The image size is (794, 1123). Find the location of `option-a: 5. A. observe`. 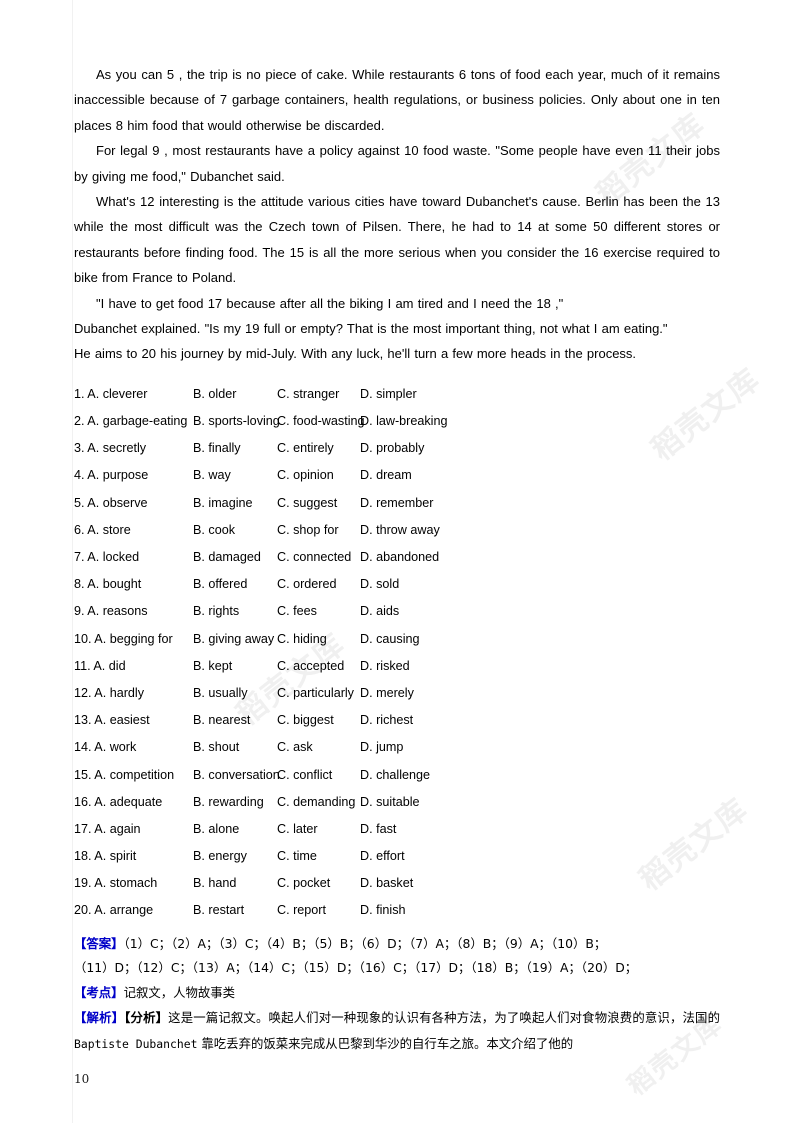

option-a: 5. A. observe is located at coordinates (111, 503).